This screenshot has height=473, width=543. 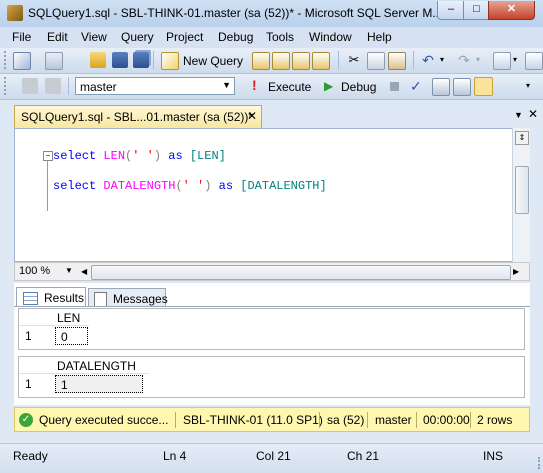 I want to click on tab-results-label: Results, so click(x=64, y=298).